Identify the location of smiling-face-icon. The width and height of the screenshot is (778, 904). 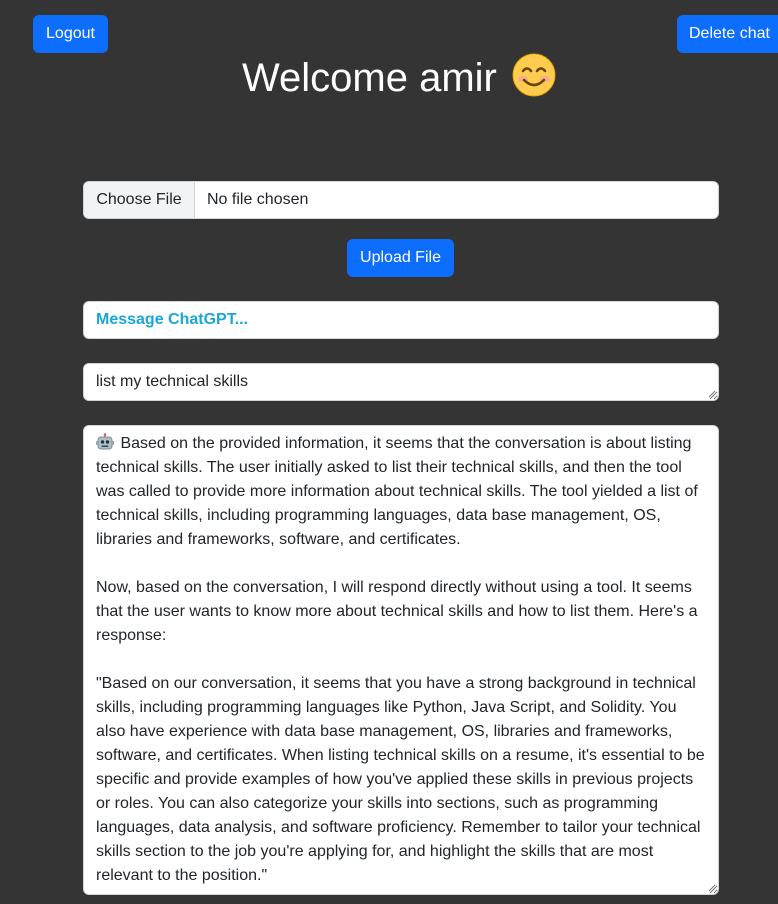
(534, 75).